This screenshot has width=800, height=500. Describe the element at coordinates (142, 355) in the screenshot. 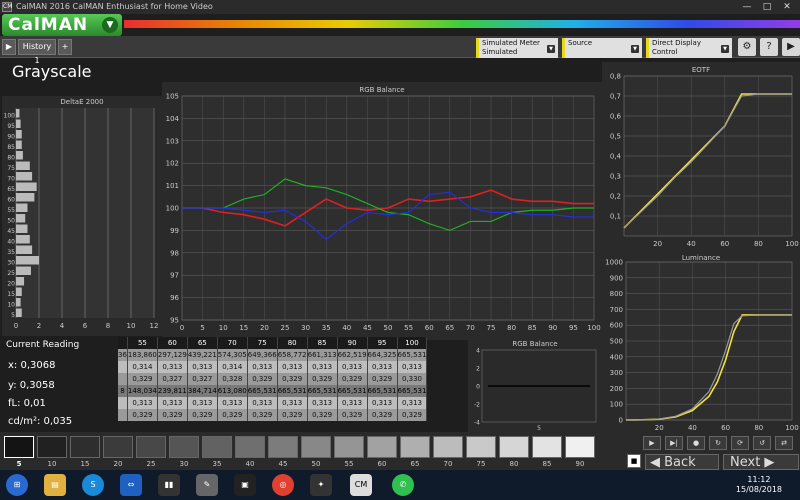

I see `table-cell: 183,860` at that location.